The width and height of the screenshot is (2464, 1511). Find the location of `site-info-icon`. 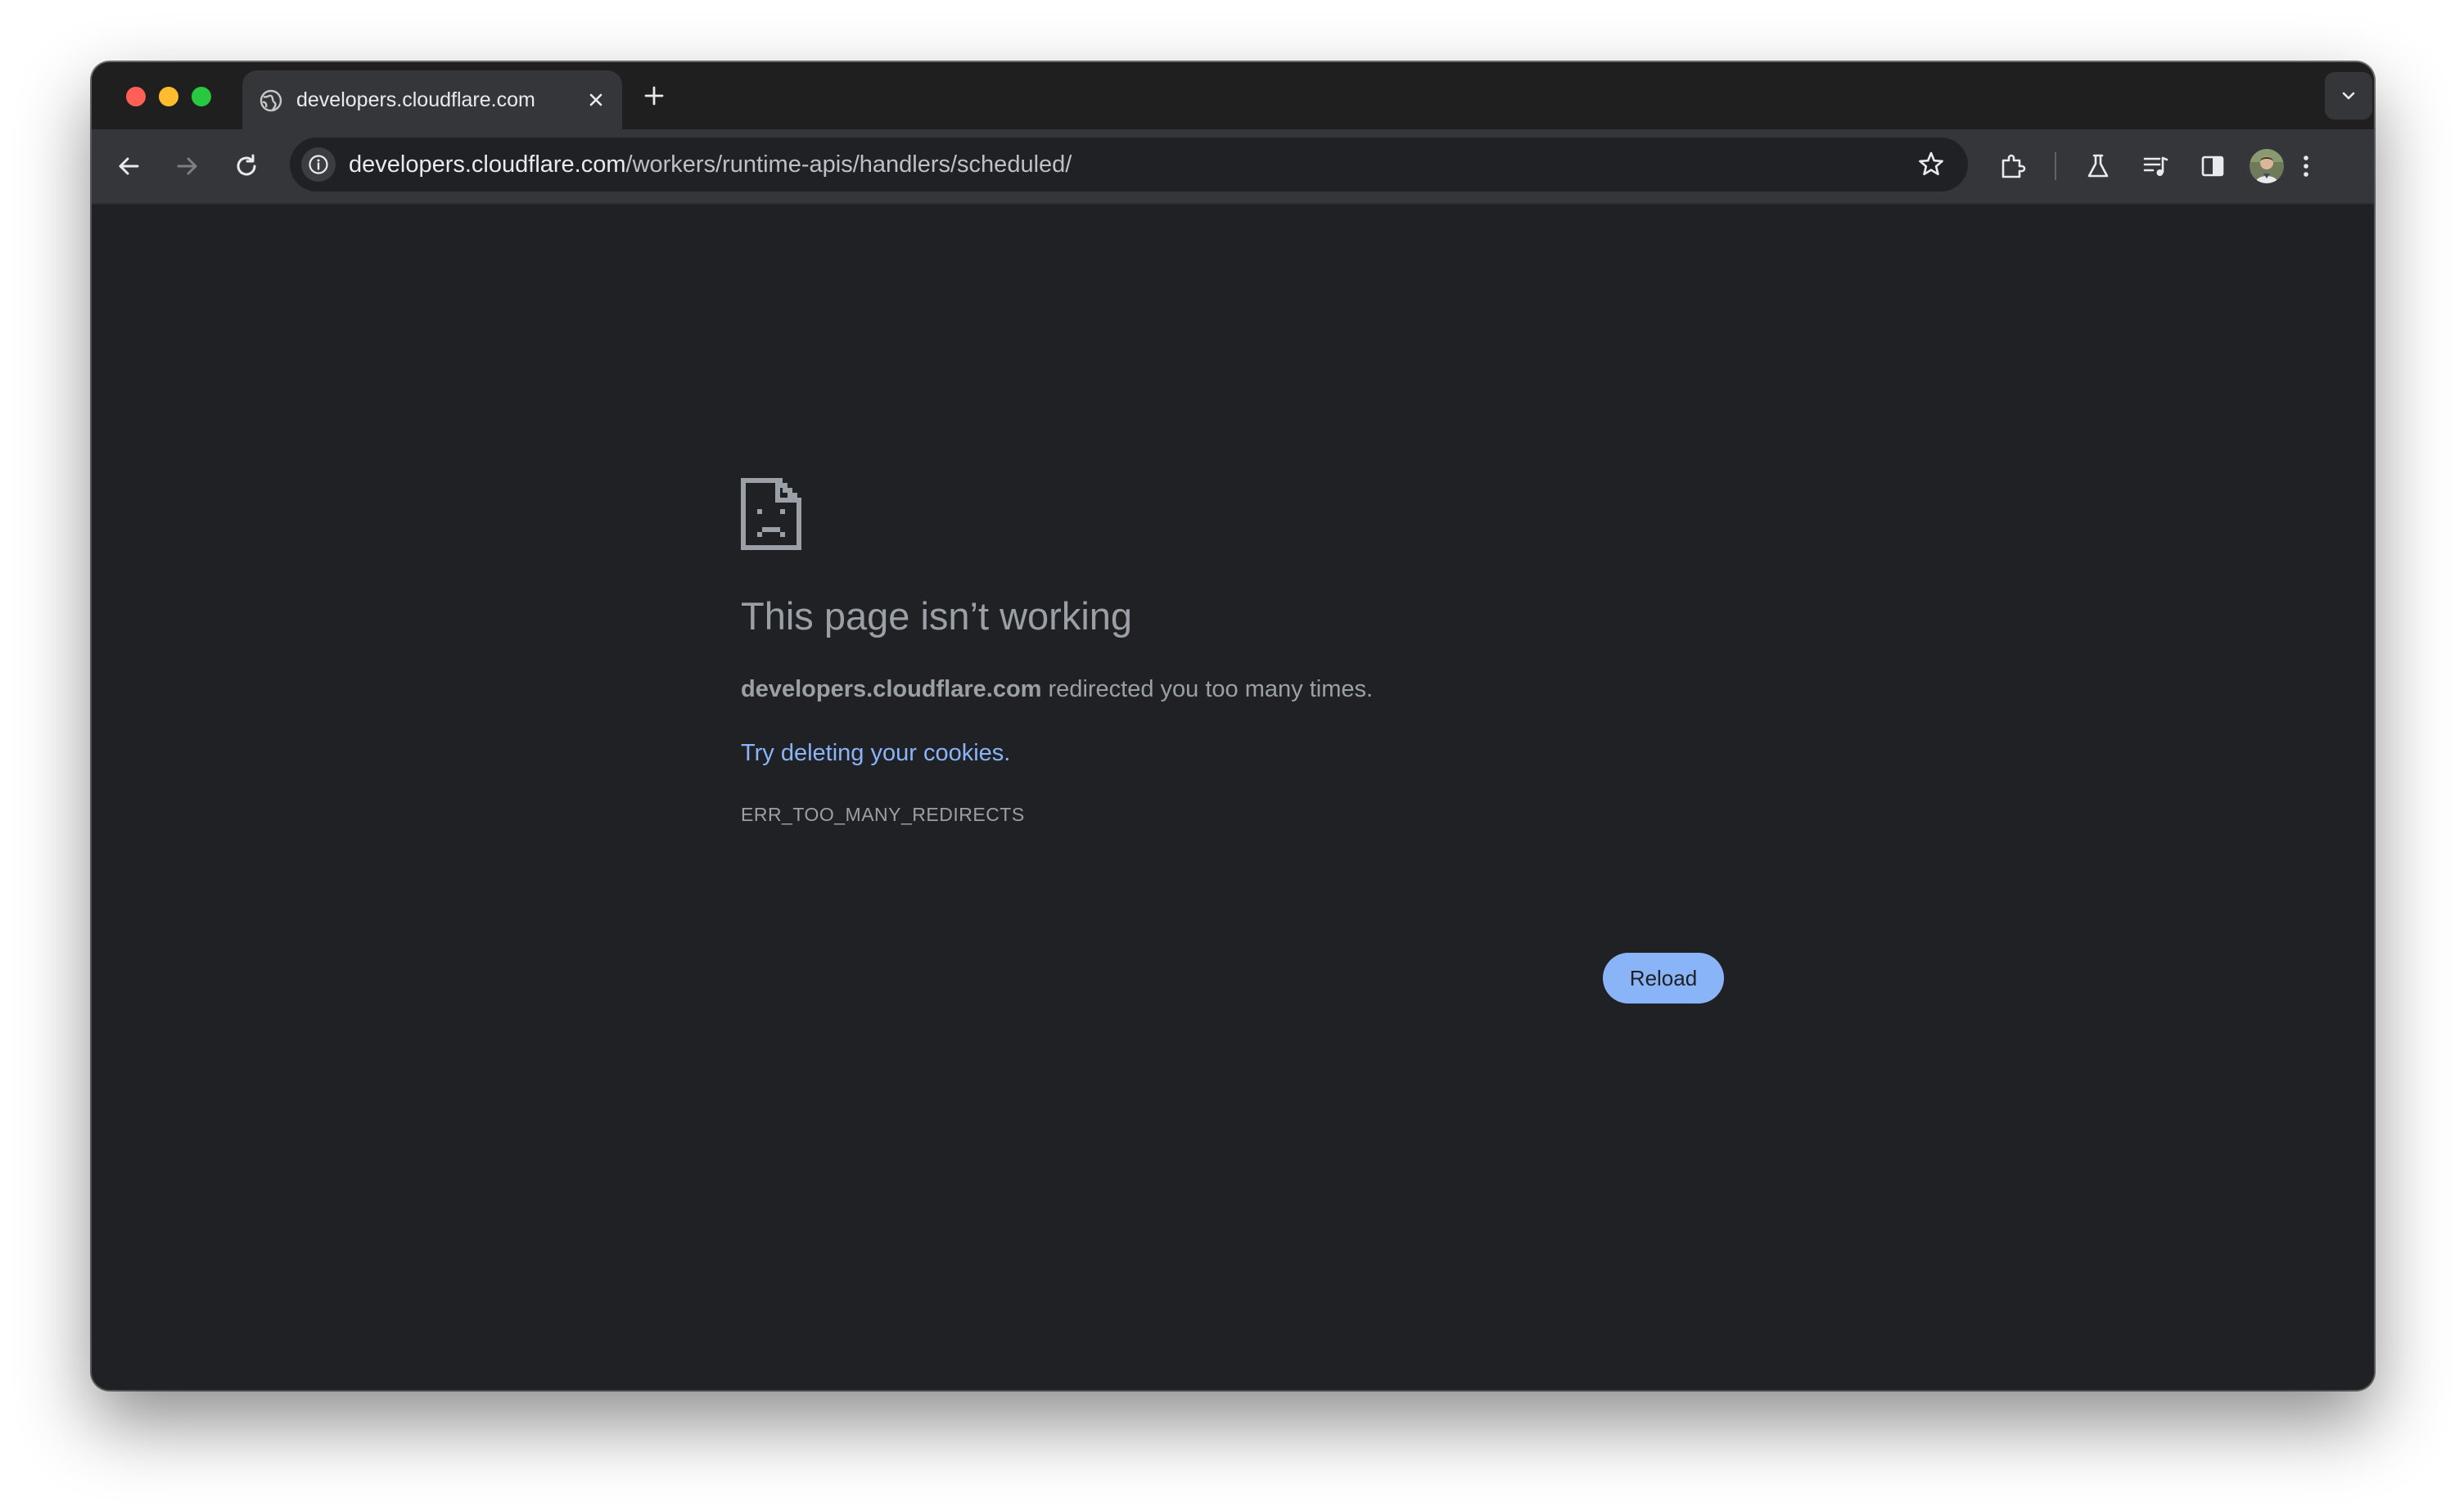

site-info-icon is located at coordinates (318, 164).